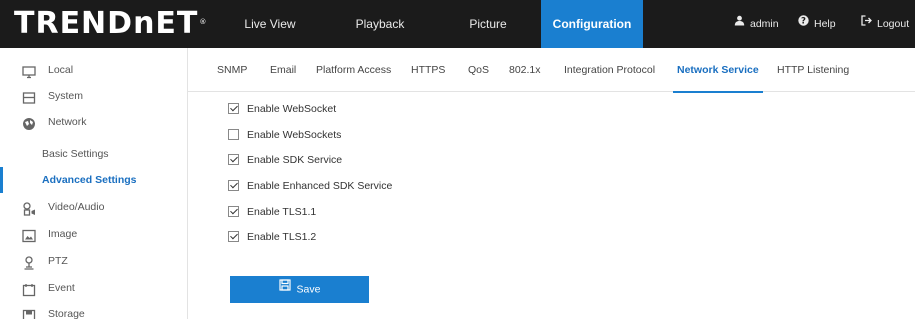 The image size is (915, 319). Describe the element at coordinates (93, 96) in the screenshot. I see `sidebar-item-system: System` at that location.